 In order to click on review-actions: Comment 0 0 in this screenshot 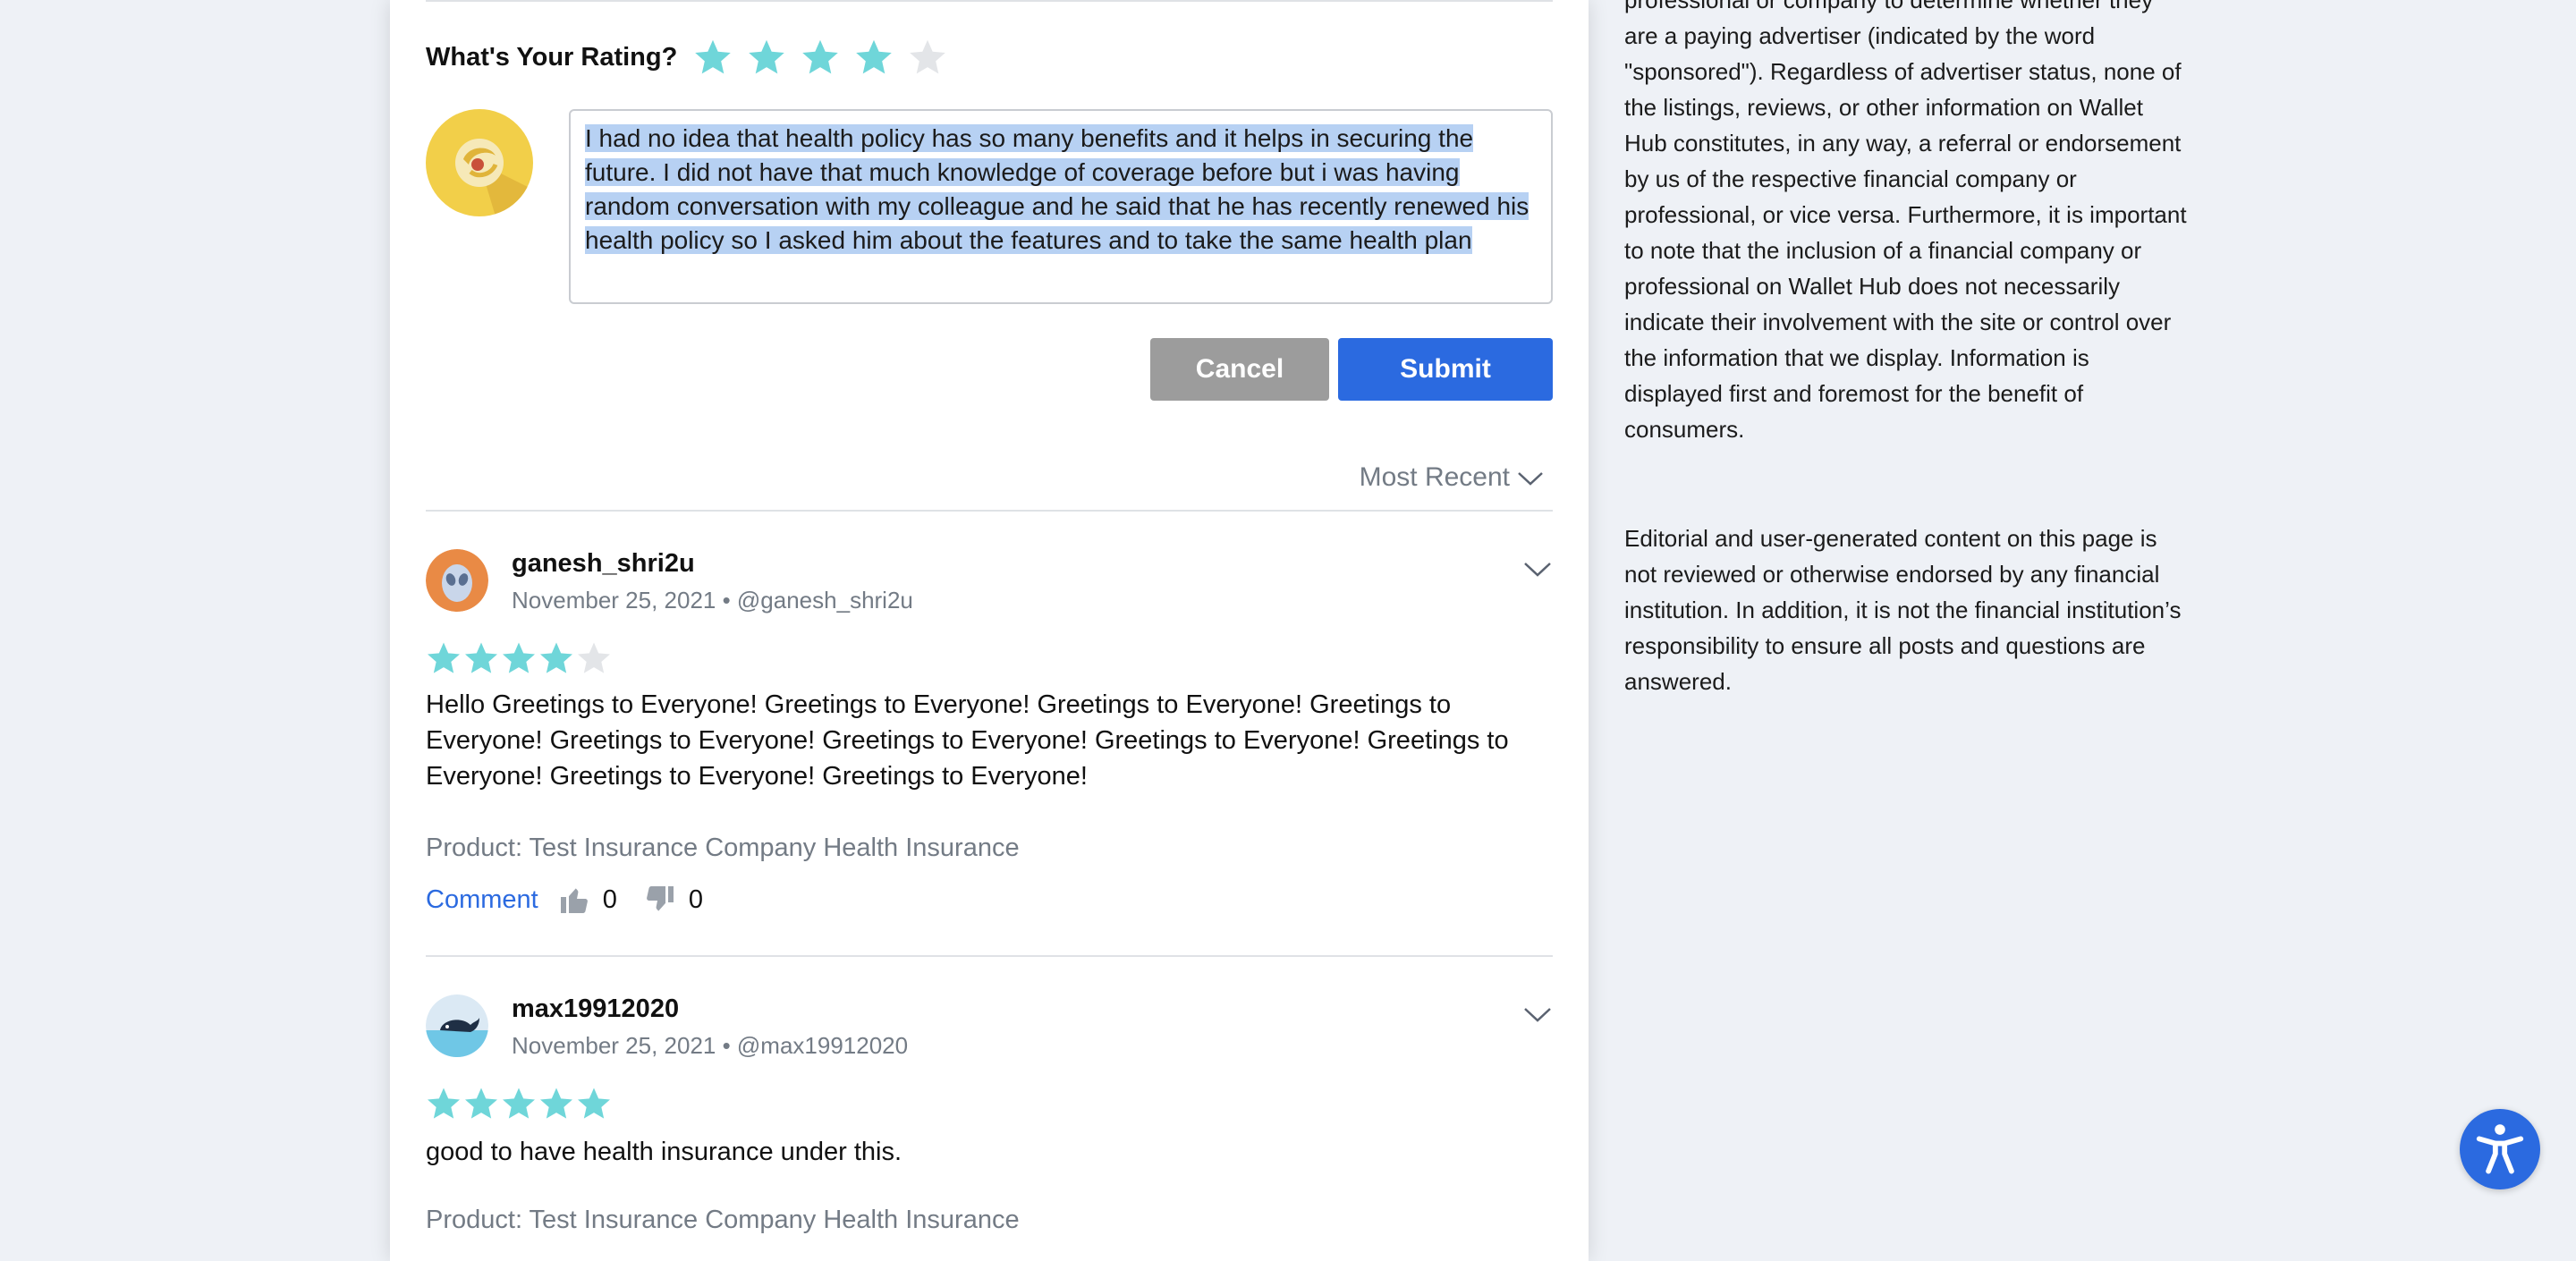, I will do `click(578, 900)`.